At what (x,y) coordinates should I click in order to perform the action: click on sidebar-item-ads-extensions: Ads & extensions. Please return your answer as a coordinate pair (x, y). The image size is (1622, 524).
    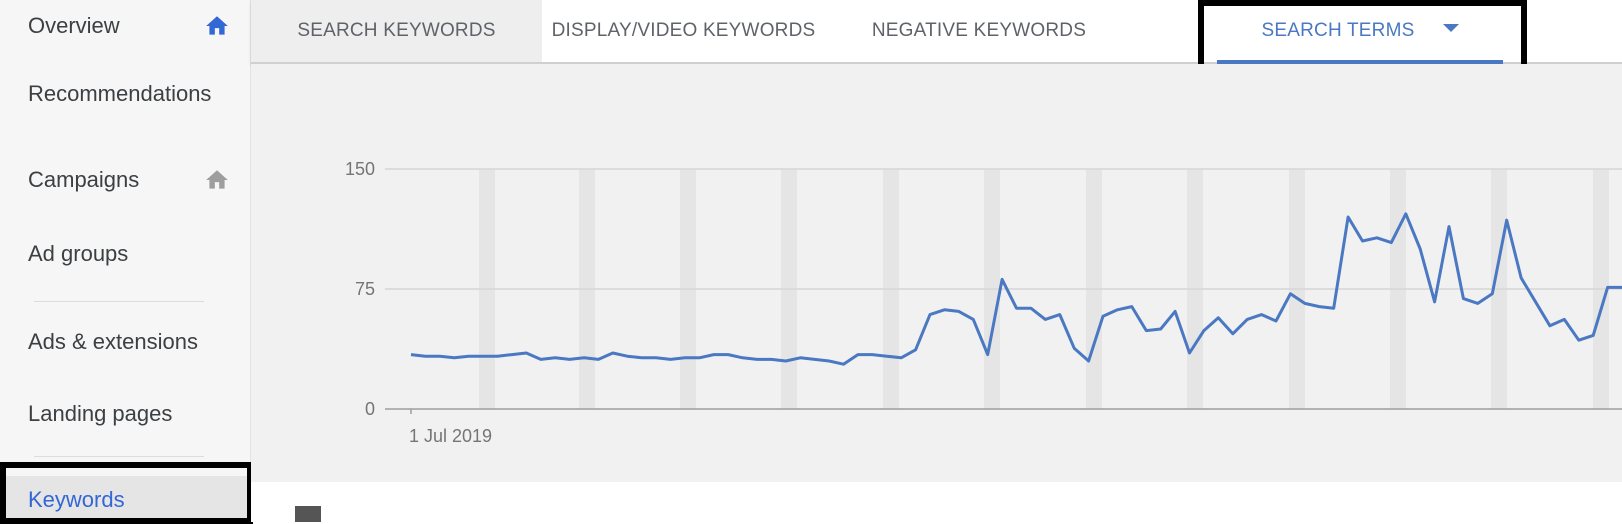
    Looking at the image, I should click on (125, 342).